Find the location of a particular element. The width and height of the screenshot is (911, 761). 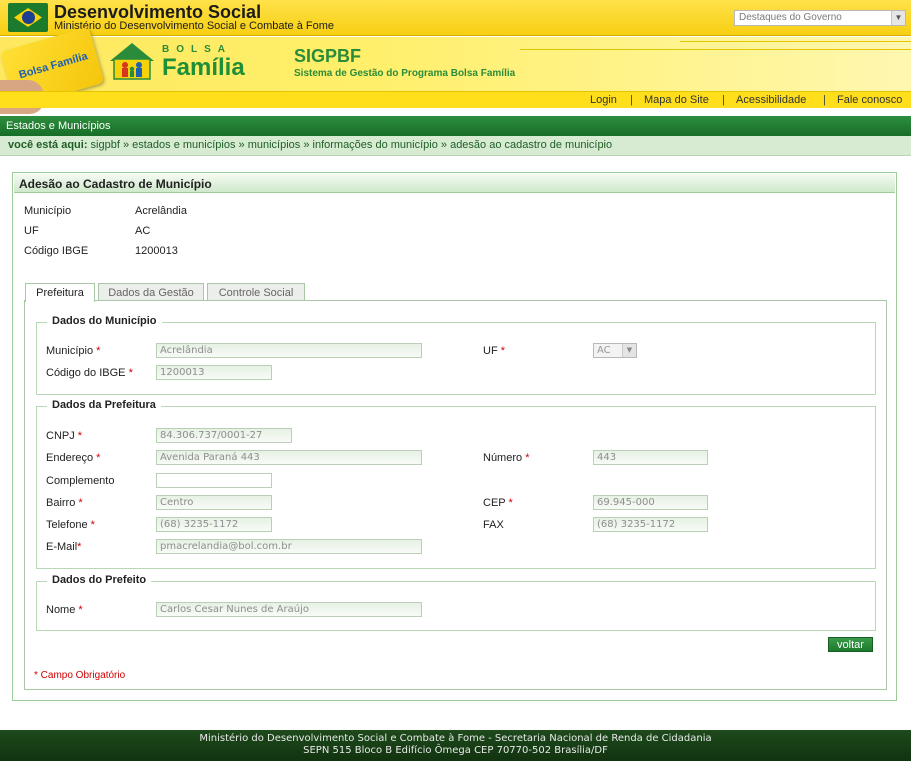

flag-circle-shape is located at coordinates (28, 17).